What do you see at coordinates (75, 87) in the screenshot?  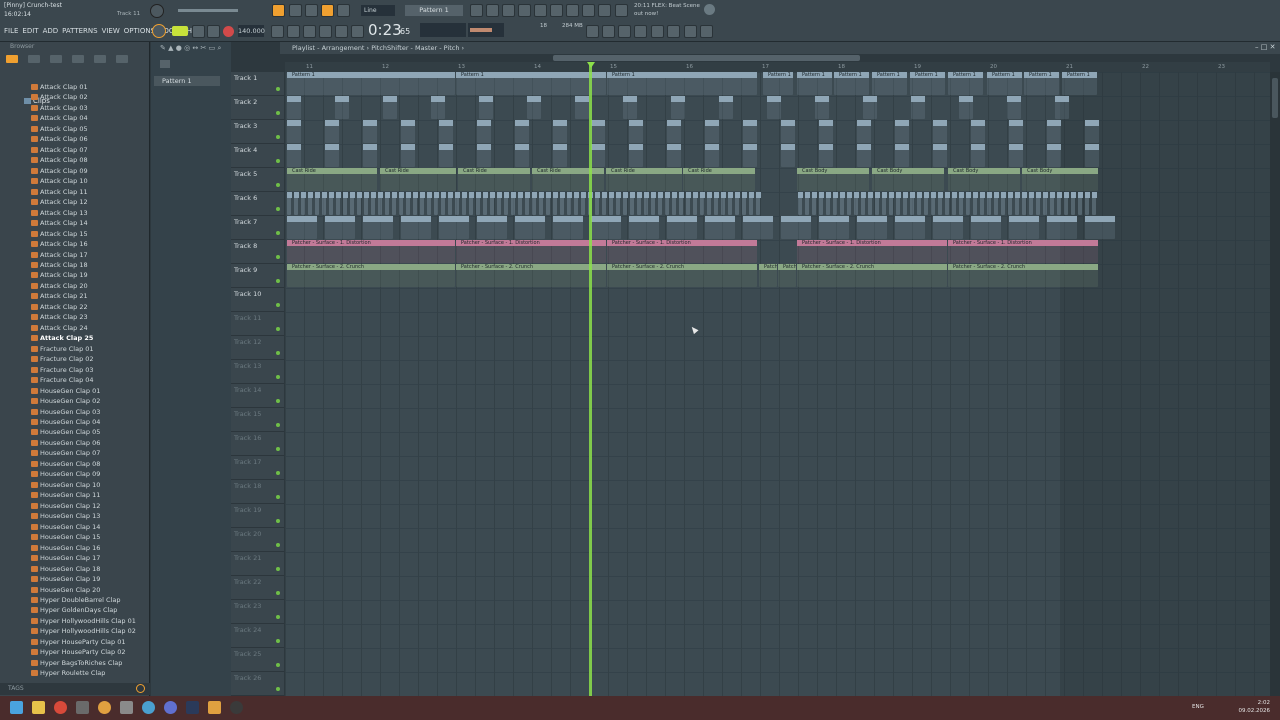 I see `browser-item: Attack Clap 01` at bounding box center [75, 87].